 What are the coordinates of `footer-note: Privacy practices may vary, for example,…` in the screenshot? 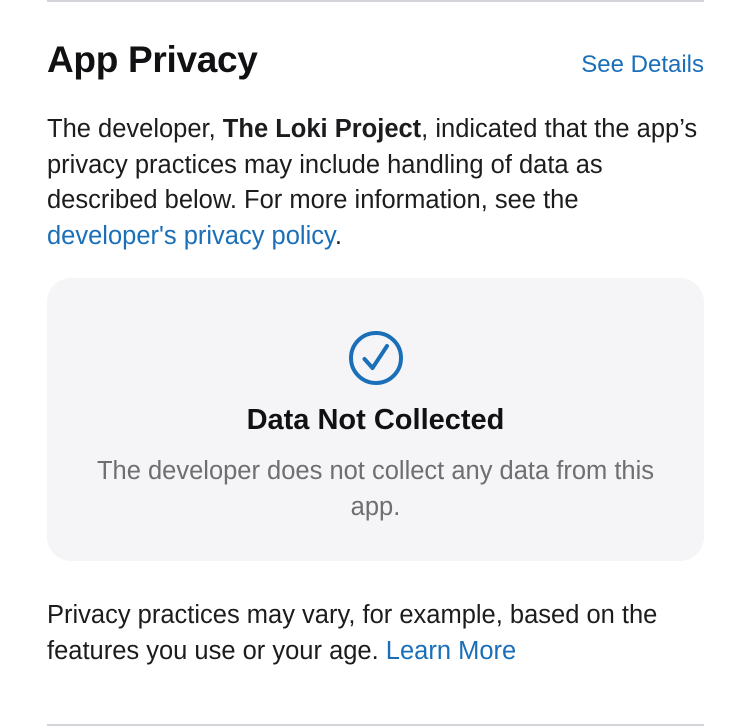 It's located at (382, 633).